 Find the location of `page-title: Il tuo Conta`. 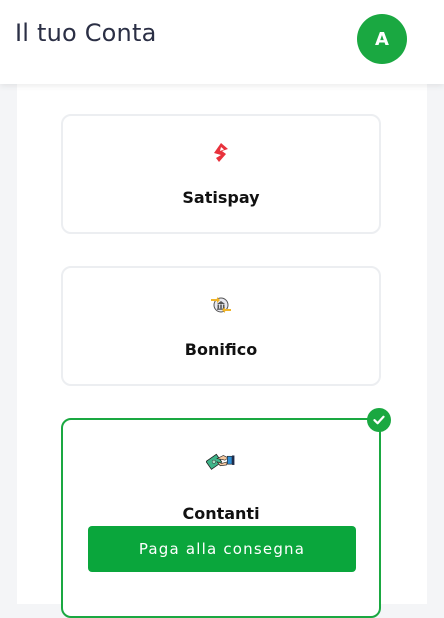

page-title: Il tuo Conta is located at coordinates (86, 33).